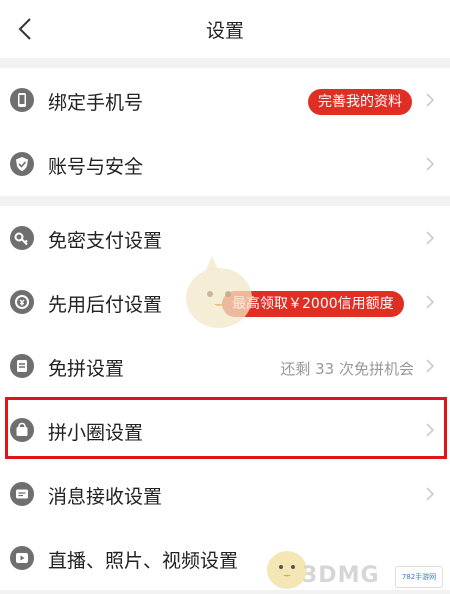 Image resolution: width=450 pixels, height=594 pixels. What do you see at coordinates (86, 369) in the screenshot?
I see `row-label: 免拼设置` at bounding box center [86, 369].